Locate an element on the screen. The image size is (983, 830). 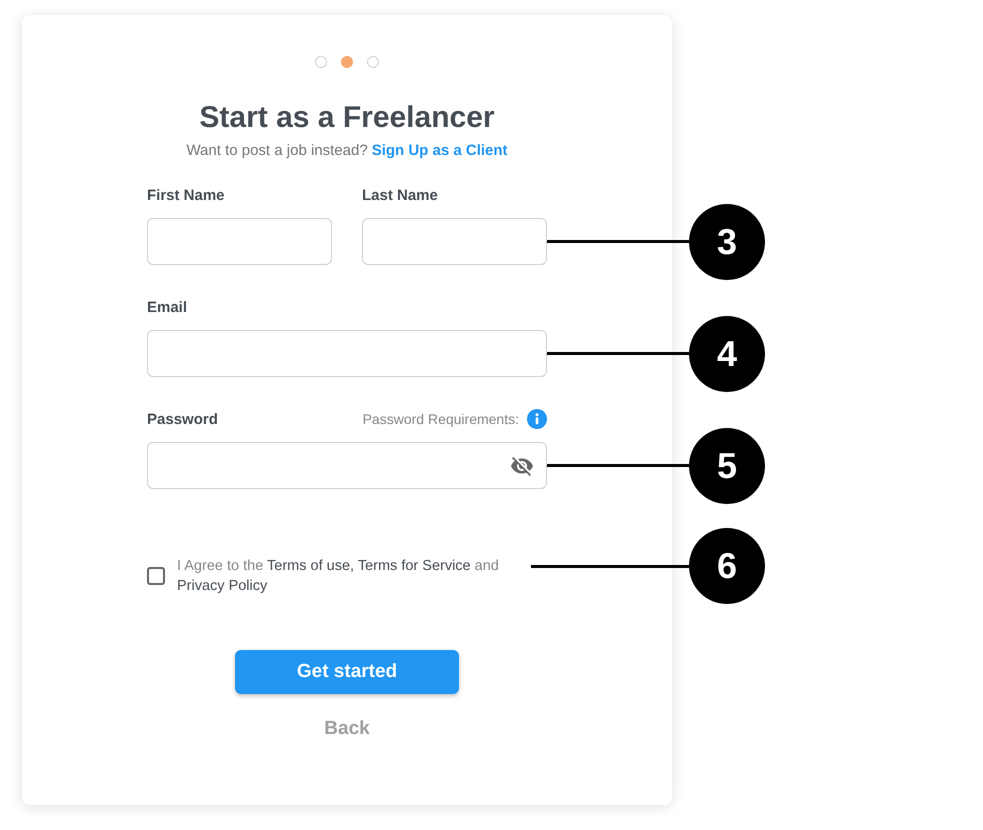
callout-number: 5 is located at coordinates (727, 466).